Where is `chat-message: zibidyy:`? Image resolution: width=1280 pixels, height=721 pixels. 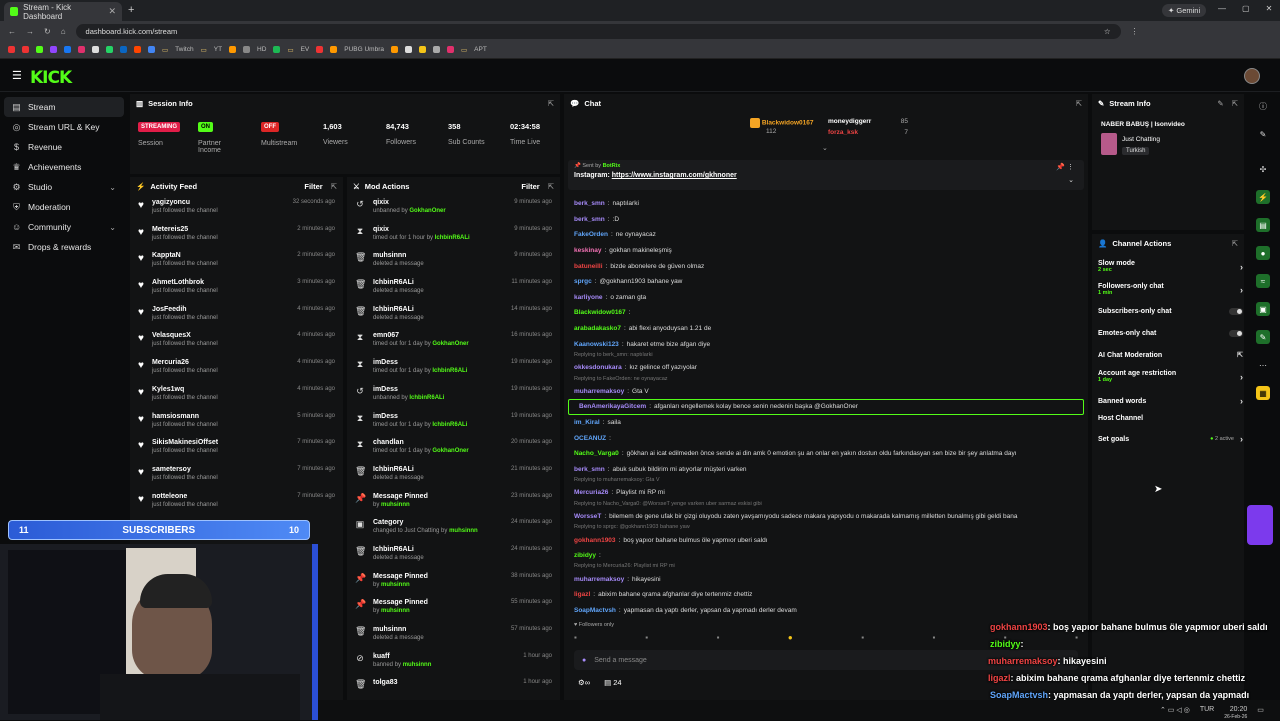
chat-message: zibidyy: is located at coordinates (826, 556).